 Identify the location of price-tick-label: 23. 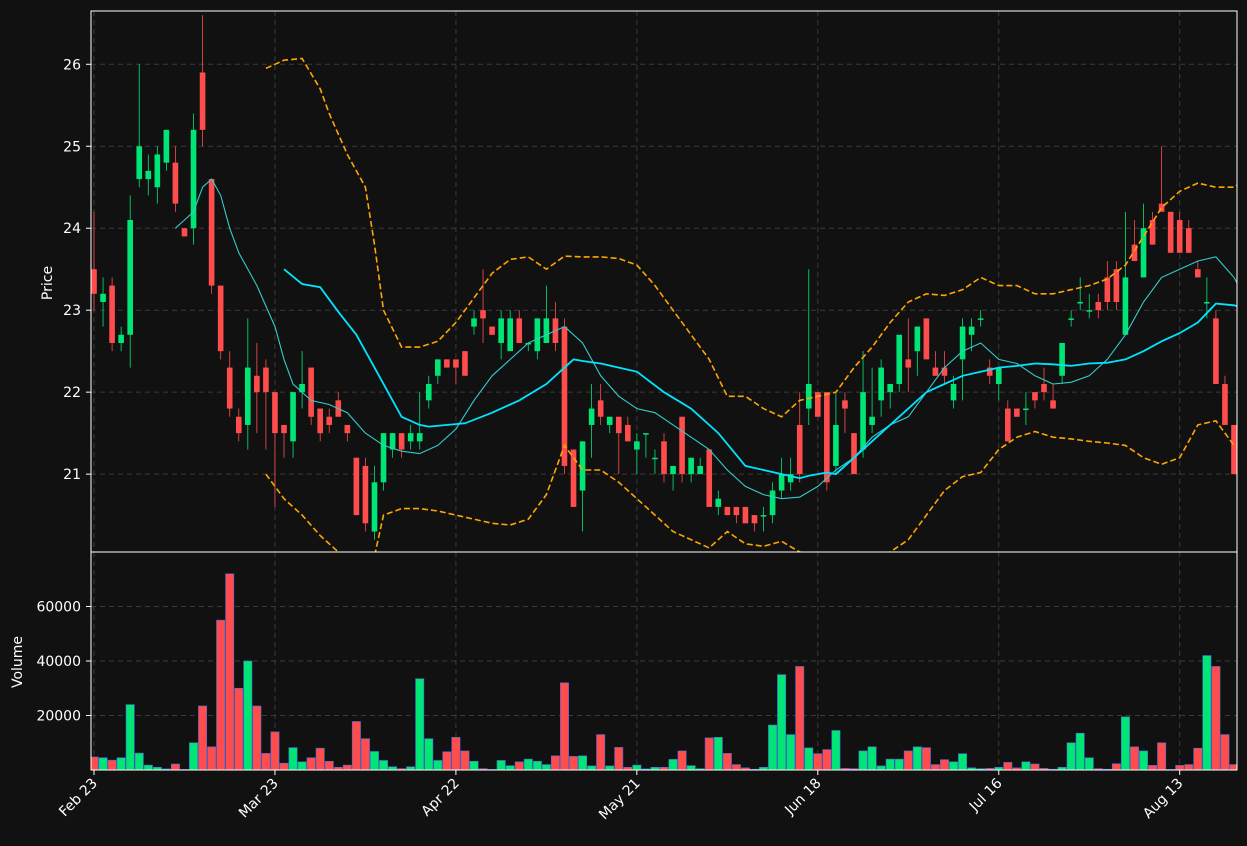
(72, 311).